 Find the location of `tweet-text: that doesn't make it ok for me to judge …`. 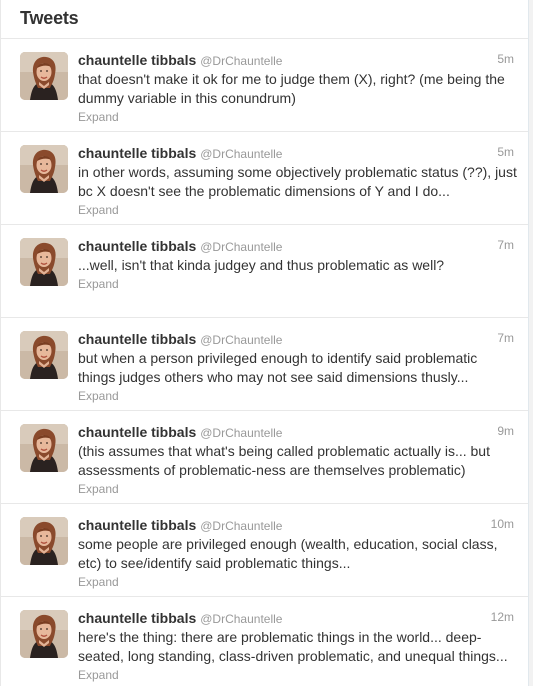

tweet-text: that doesn't make it ok for me to judge … is located at coordinates (291, 88).